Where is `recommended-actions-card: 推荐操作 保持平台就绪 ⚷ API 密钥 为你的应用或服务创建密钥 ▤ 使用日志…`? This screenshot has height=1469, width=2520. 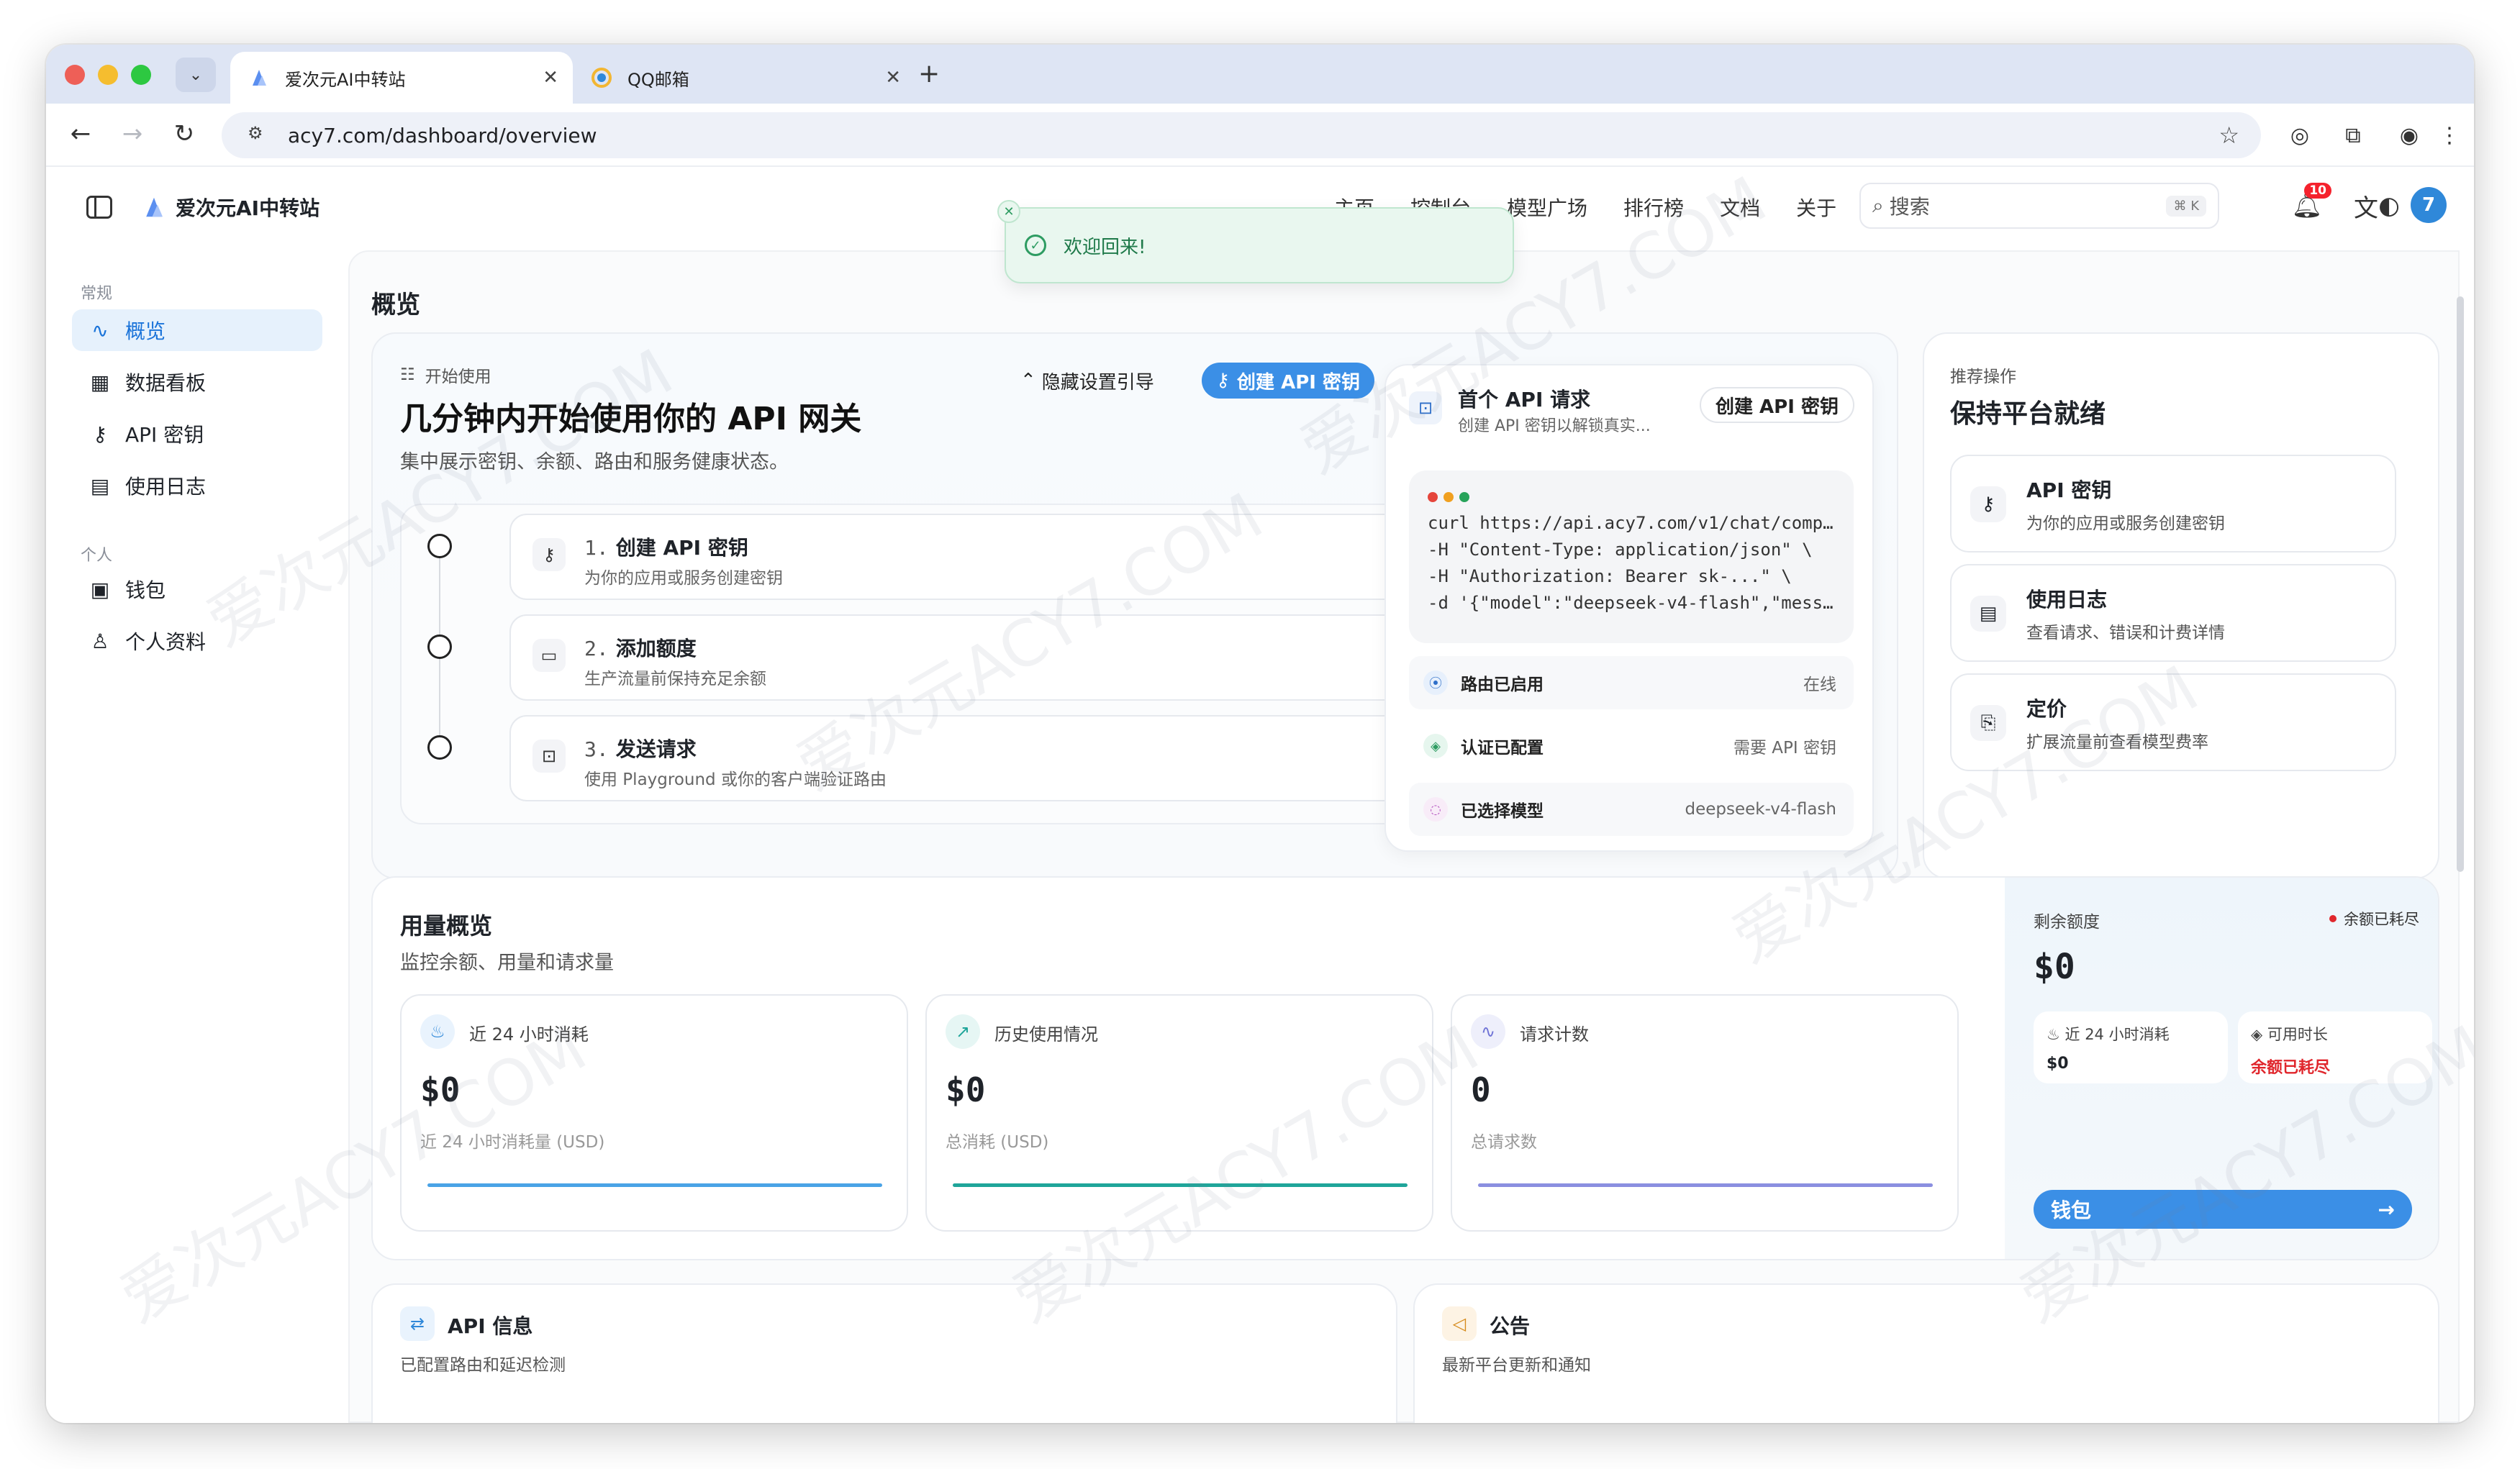 recommended-actions-card: 推荐操作 保持平台就绪 ⚷ API 密钥 为你的应用或服务创建密钥 ▤ 使用日志… is located at coordinates (2181, 605).